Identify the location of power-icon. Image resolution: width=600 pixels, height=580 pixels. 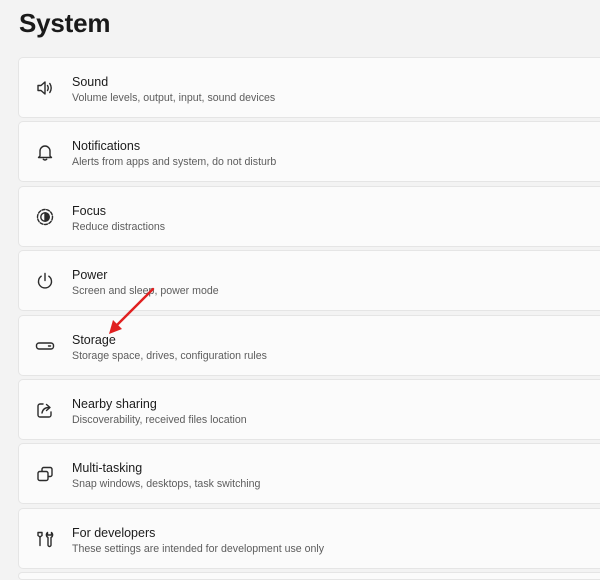
(45, 281).